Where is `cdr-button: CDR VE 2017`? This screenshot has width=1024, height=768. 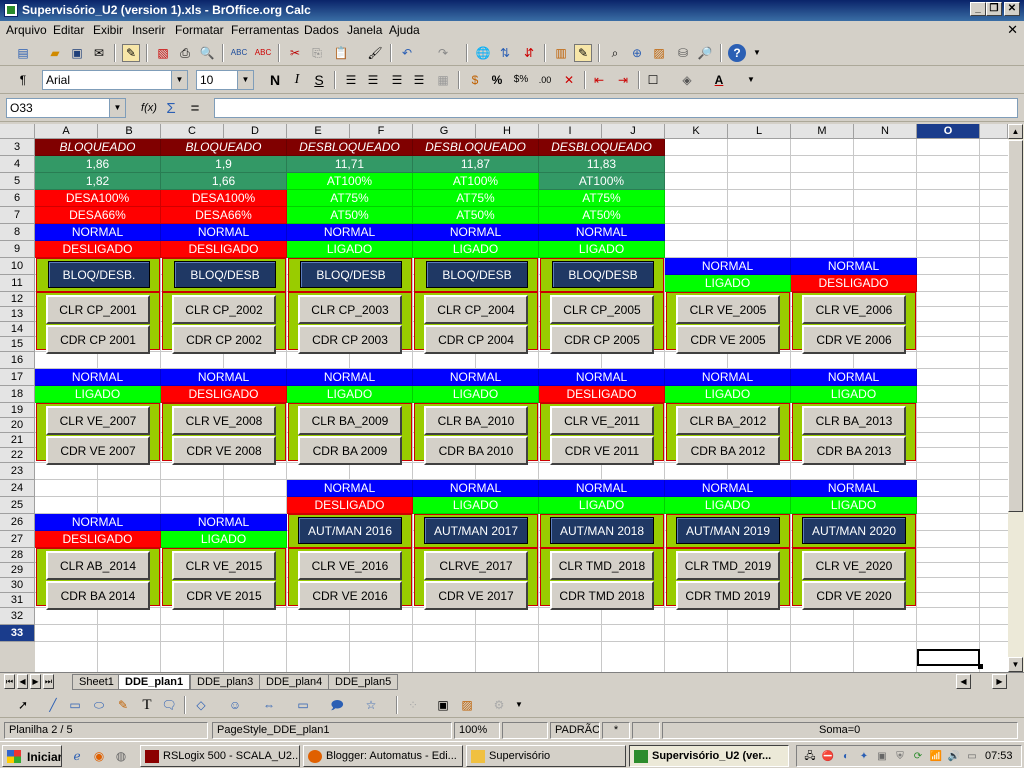 cdr-button: CDR VE 2017 is located at coordinates (476, 595).